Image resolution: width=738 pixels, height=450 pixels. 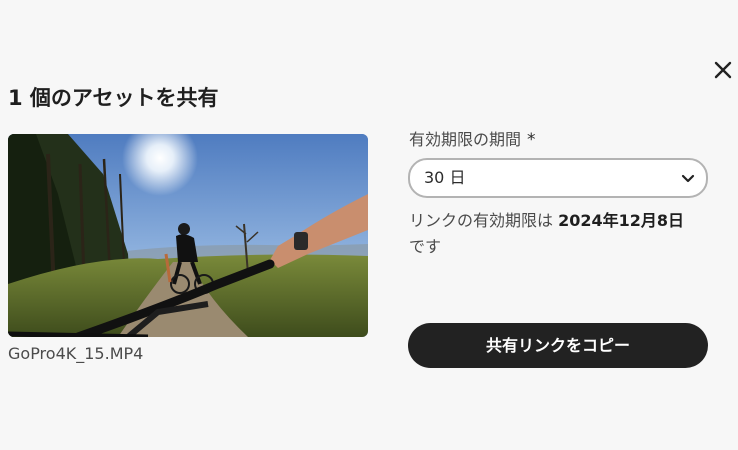 I want to click on close-button, so click(x=723, y=70).